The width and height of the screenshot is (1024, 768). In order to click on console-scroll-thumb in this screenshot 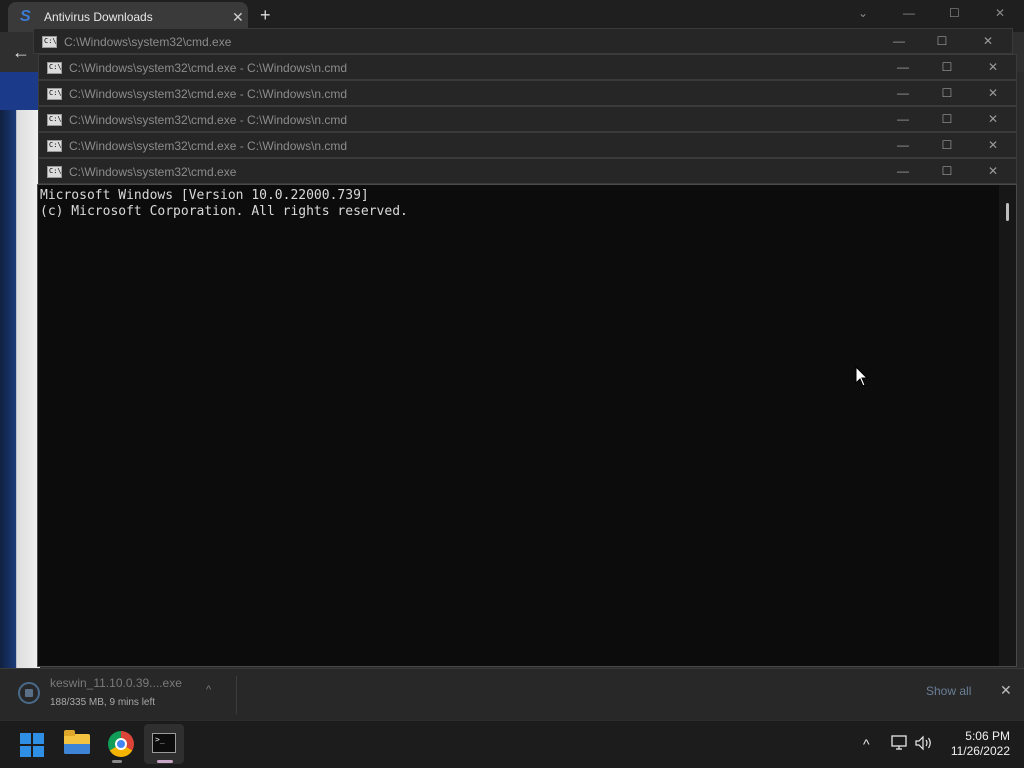, I will do `click(1007, 212)`.